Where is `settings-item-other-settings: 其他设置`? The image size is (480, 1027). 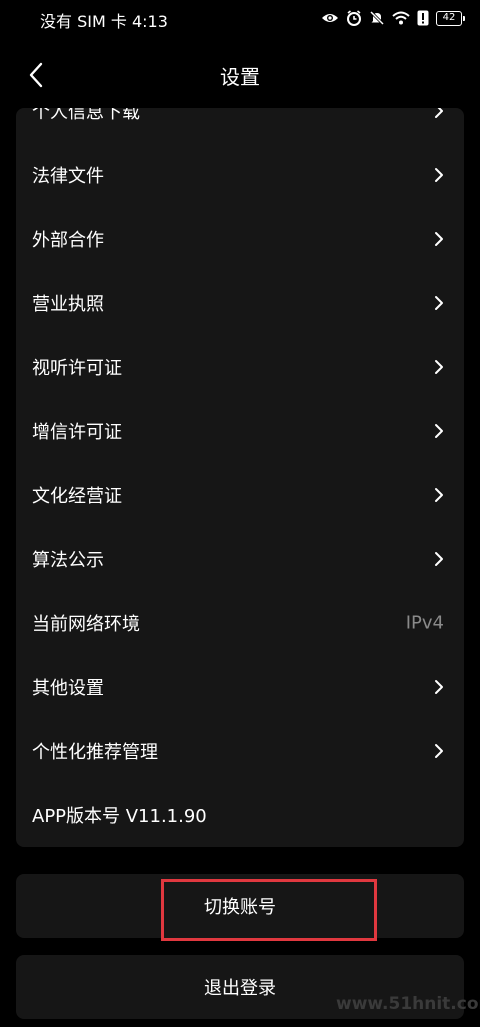 settings-item-other-settings: 其他设置 is located at coordinates (240, 687).